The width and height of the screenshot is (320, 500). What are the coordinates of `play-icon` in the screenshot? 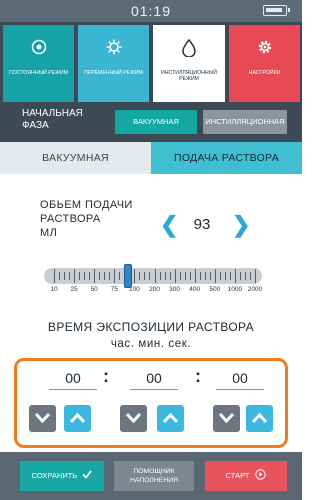 It's located at (261, 474).